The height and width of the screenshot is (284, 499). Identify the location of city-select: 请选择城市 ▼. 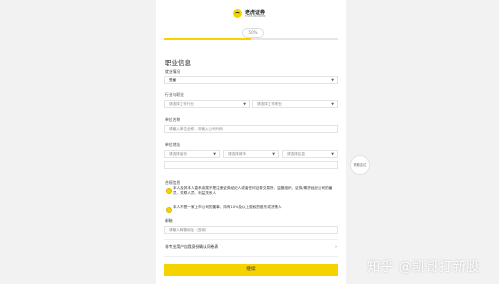
(251, 154).